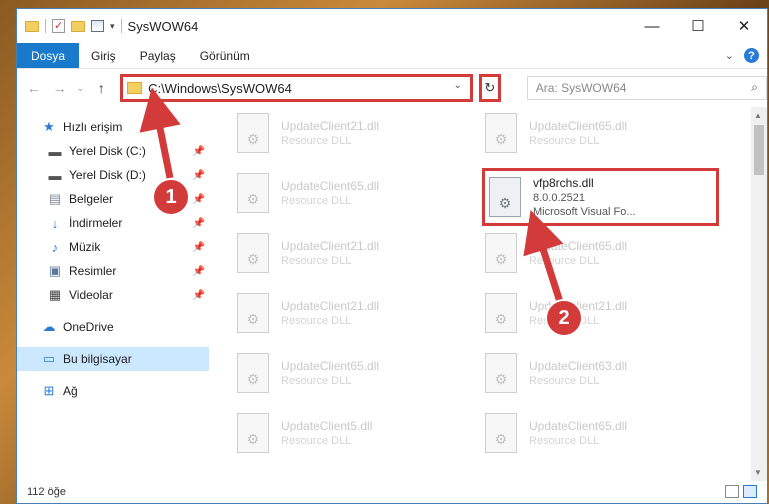  What do you see at coordinates (543, 256) in the screenshot?
I see `arrow-to-dll-file` at bounding box center [543, 256].